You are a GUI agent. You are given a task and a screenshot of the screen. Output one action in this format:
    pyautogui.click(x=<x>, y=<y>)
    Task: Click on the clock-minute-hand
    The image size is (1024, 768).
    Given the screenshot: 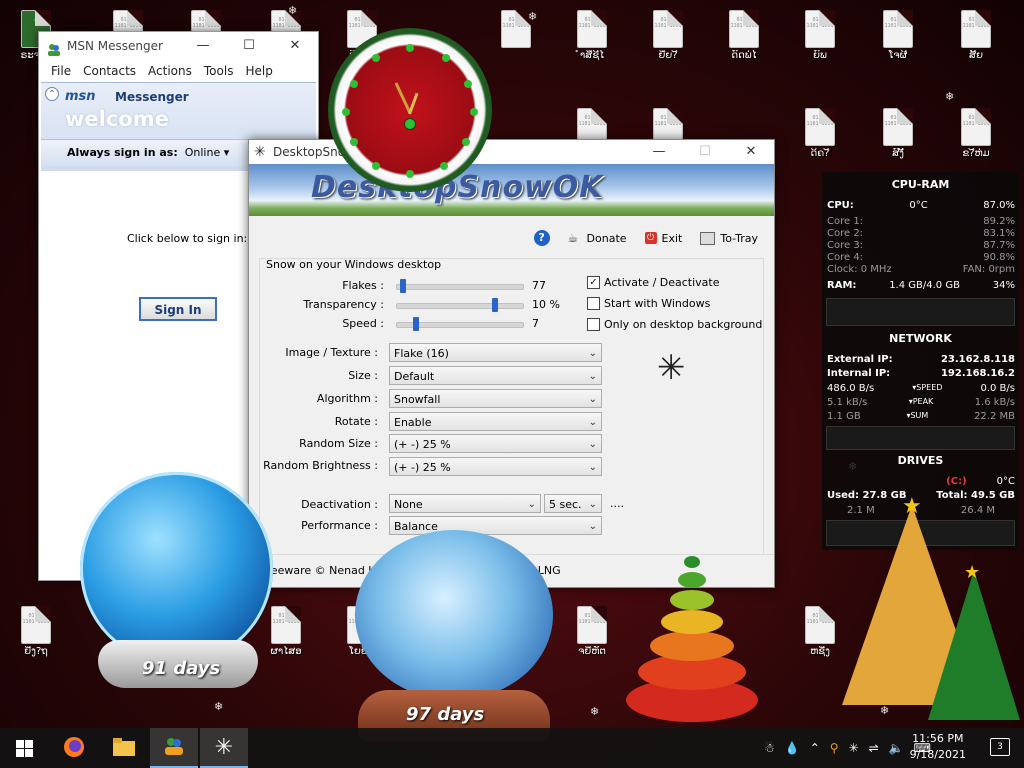 What is the action you would take?
    pyautogui.click(x=402, y=97)
    